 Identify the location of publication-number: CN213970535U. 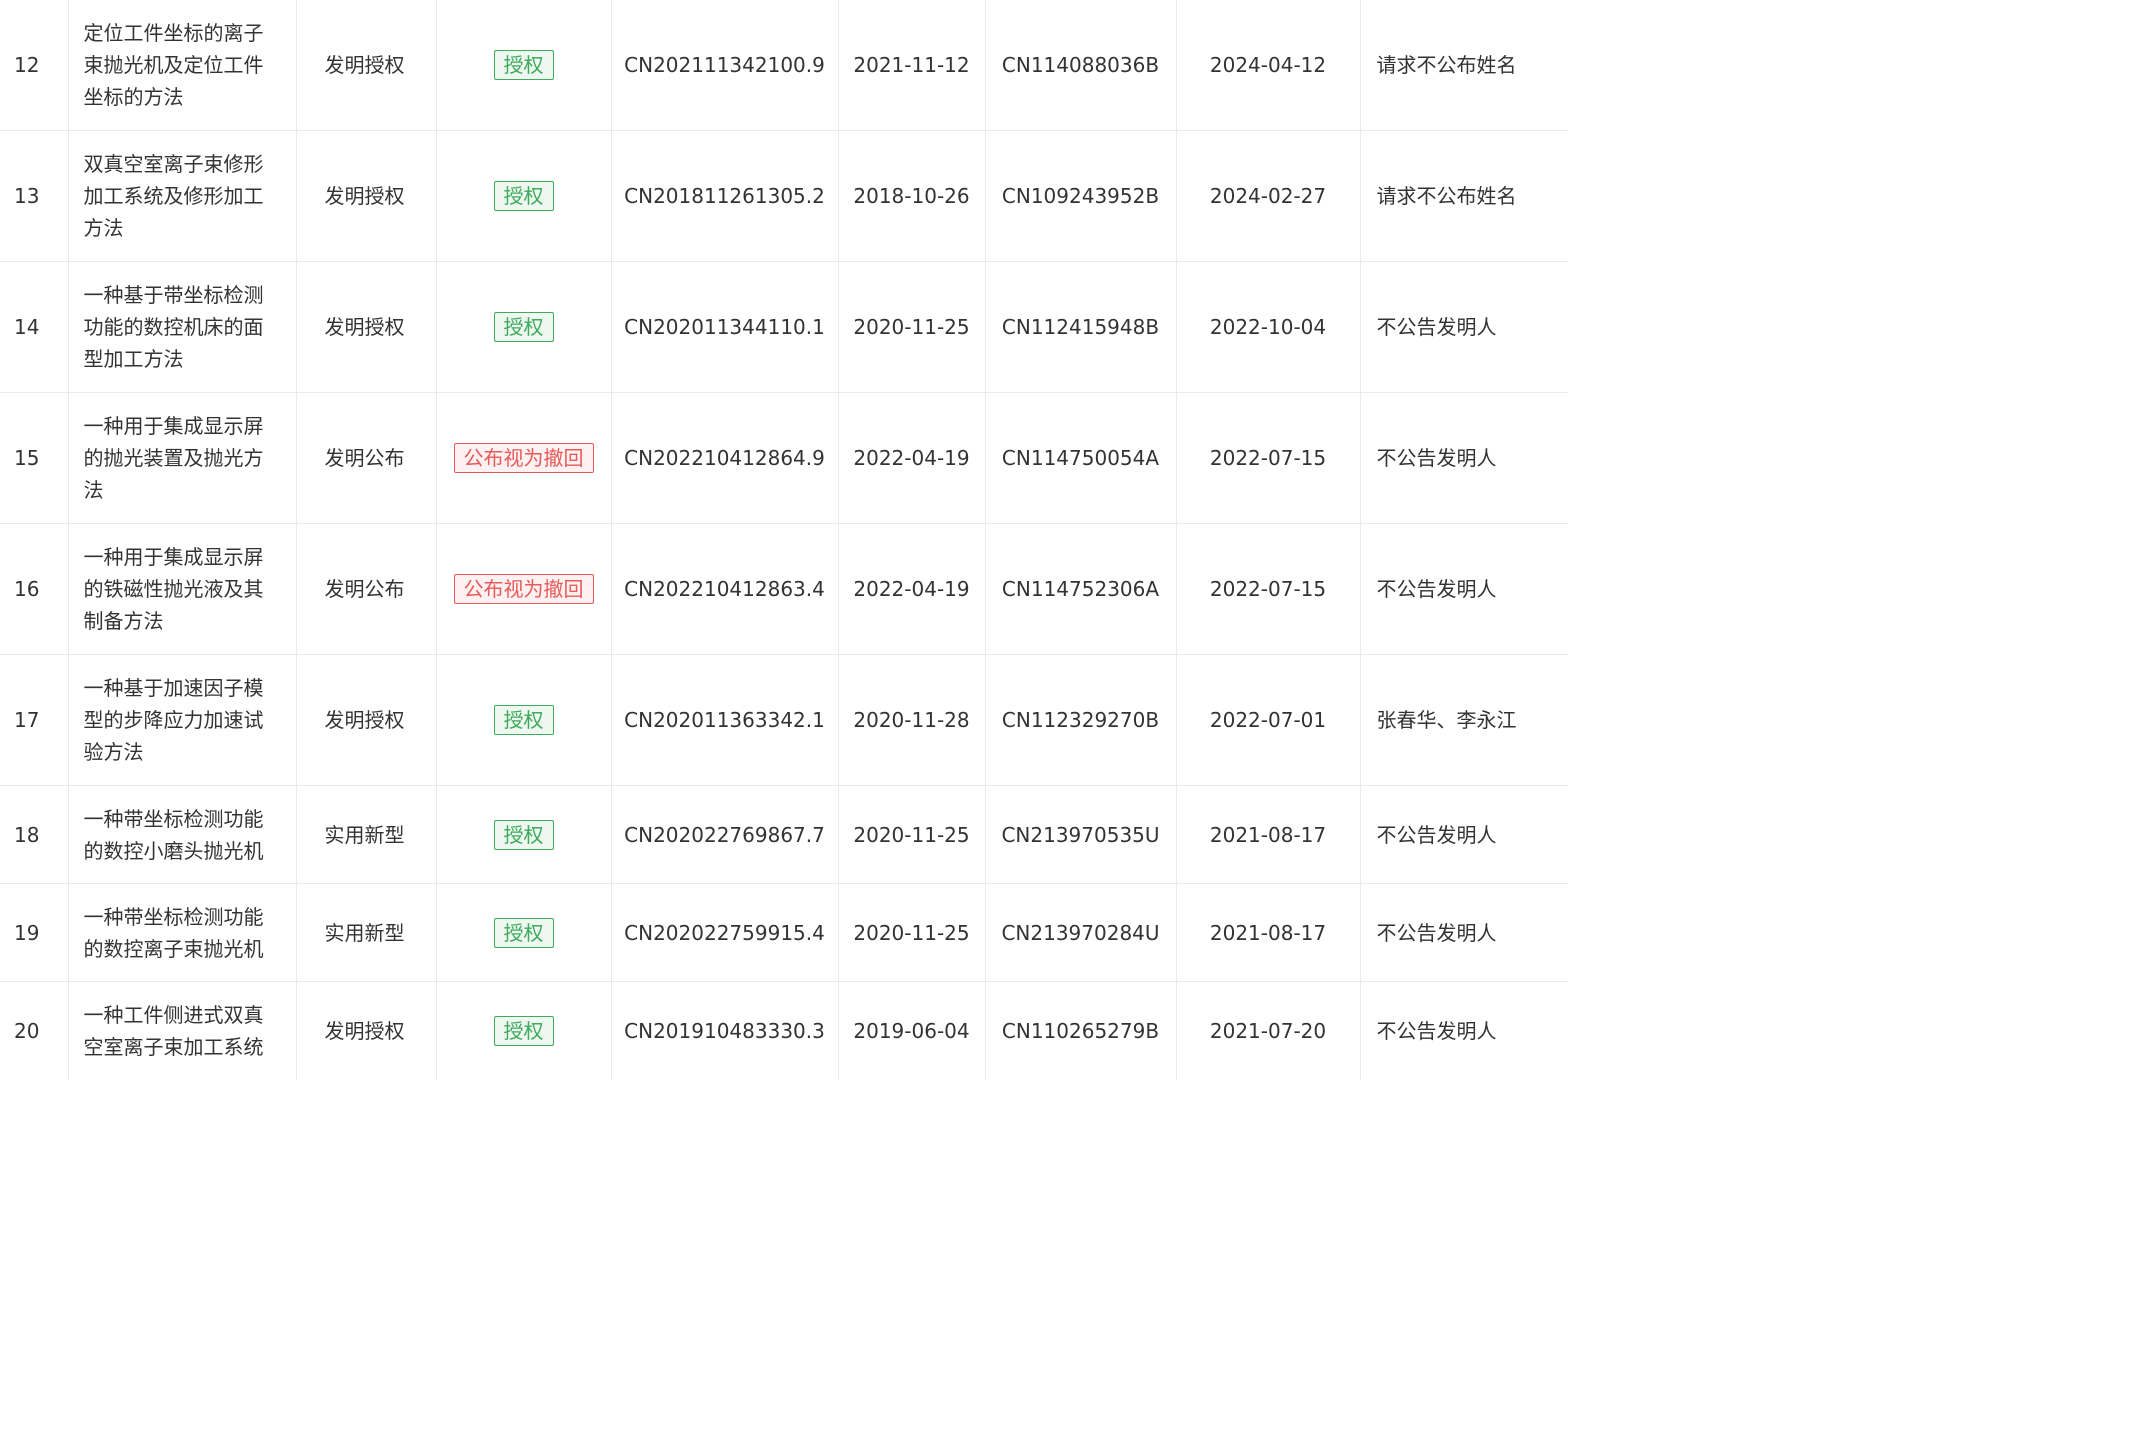
(1081, 834).